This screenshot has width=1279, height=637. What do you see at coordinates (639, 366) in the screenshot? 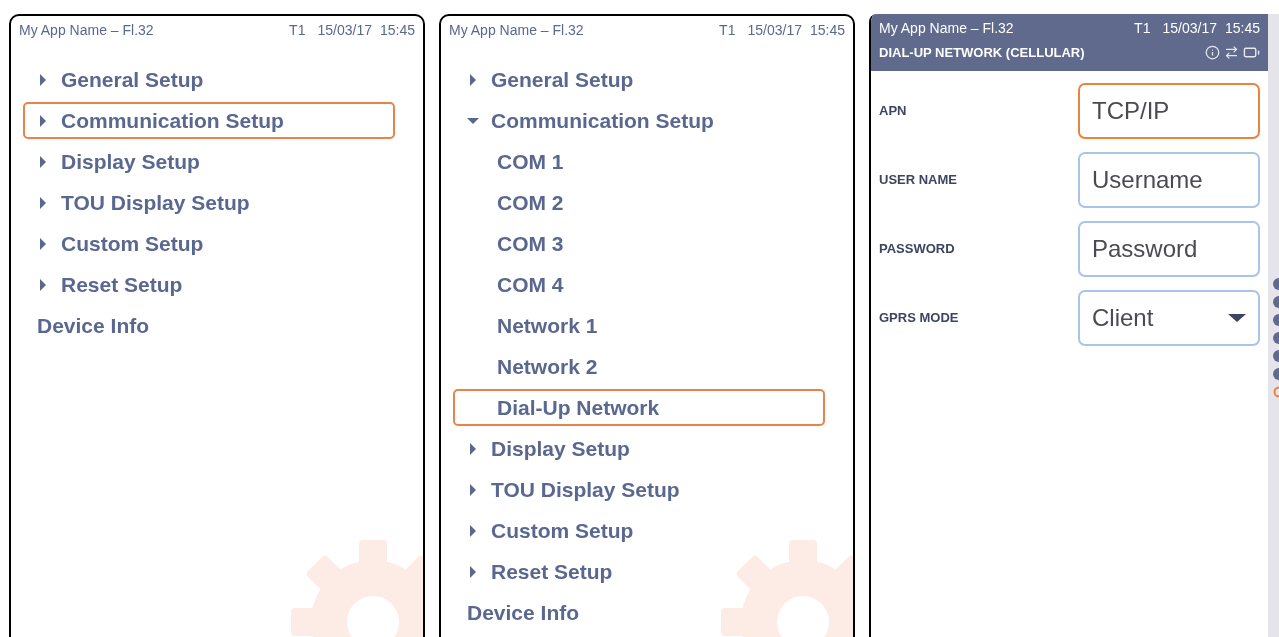
I see `submenu-item: Network 2` at bounding box center [639, 366].